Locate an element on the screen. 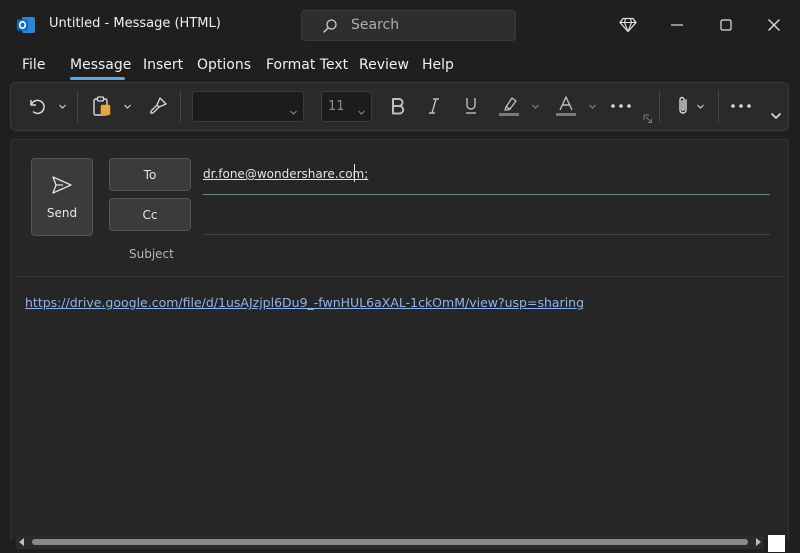 The height and width of the screenshot is (553, 800). to-recipient: dr.fone@wondershare.com; is located at coordinates (285, 174).